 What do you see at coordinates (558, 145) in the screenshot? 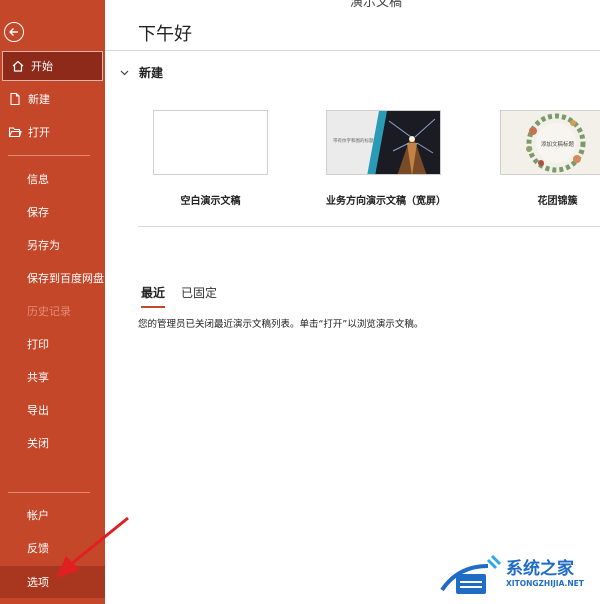
I see `template-floral-thumb-text: 添加文稿标题` at bounding box center [558, 145].